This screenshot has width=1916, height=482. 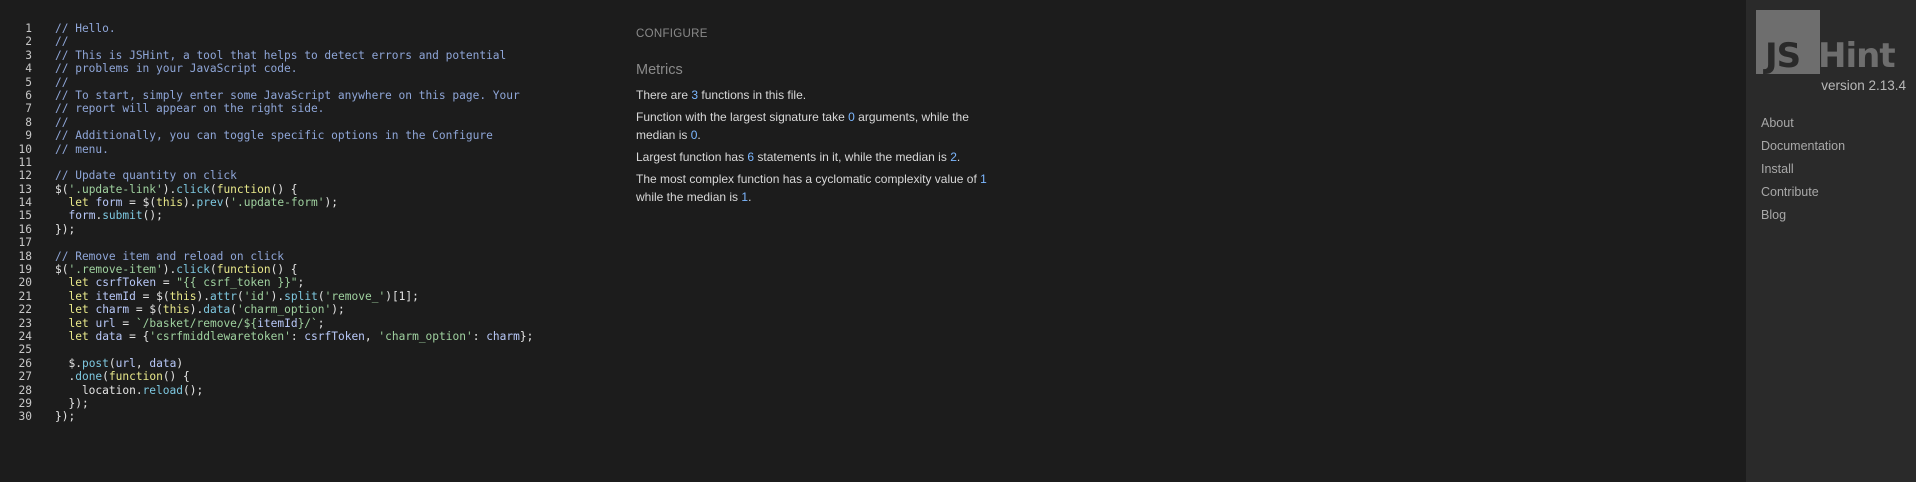 What do you see at coordinates (305, 41) in the screenshot?
I see `code-line: 2 //` at bounding box center [305, 41].